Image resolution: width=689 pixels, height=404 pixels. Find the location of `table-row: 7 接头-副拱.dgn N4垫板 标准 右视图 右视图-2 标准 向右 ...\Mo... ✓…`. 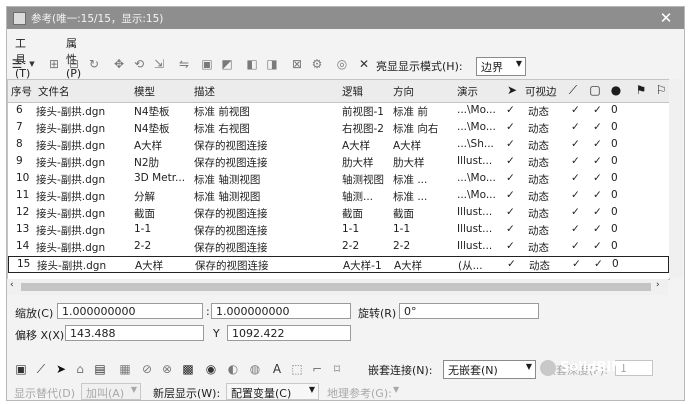

table-row: 7 接头-副拱.dgn N4垫板 标准 右视图 右视图-2 标准 向右 ...\Mo... ✓… is located at coordinates (338, 128).